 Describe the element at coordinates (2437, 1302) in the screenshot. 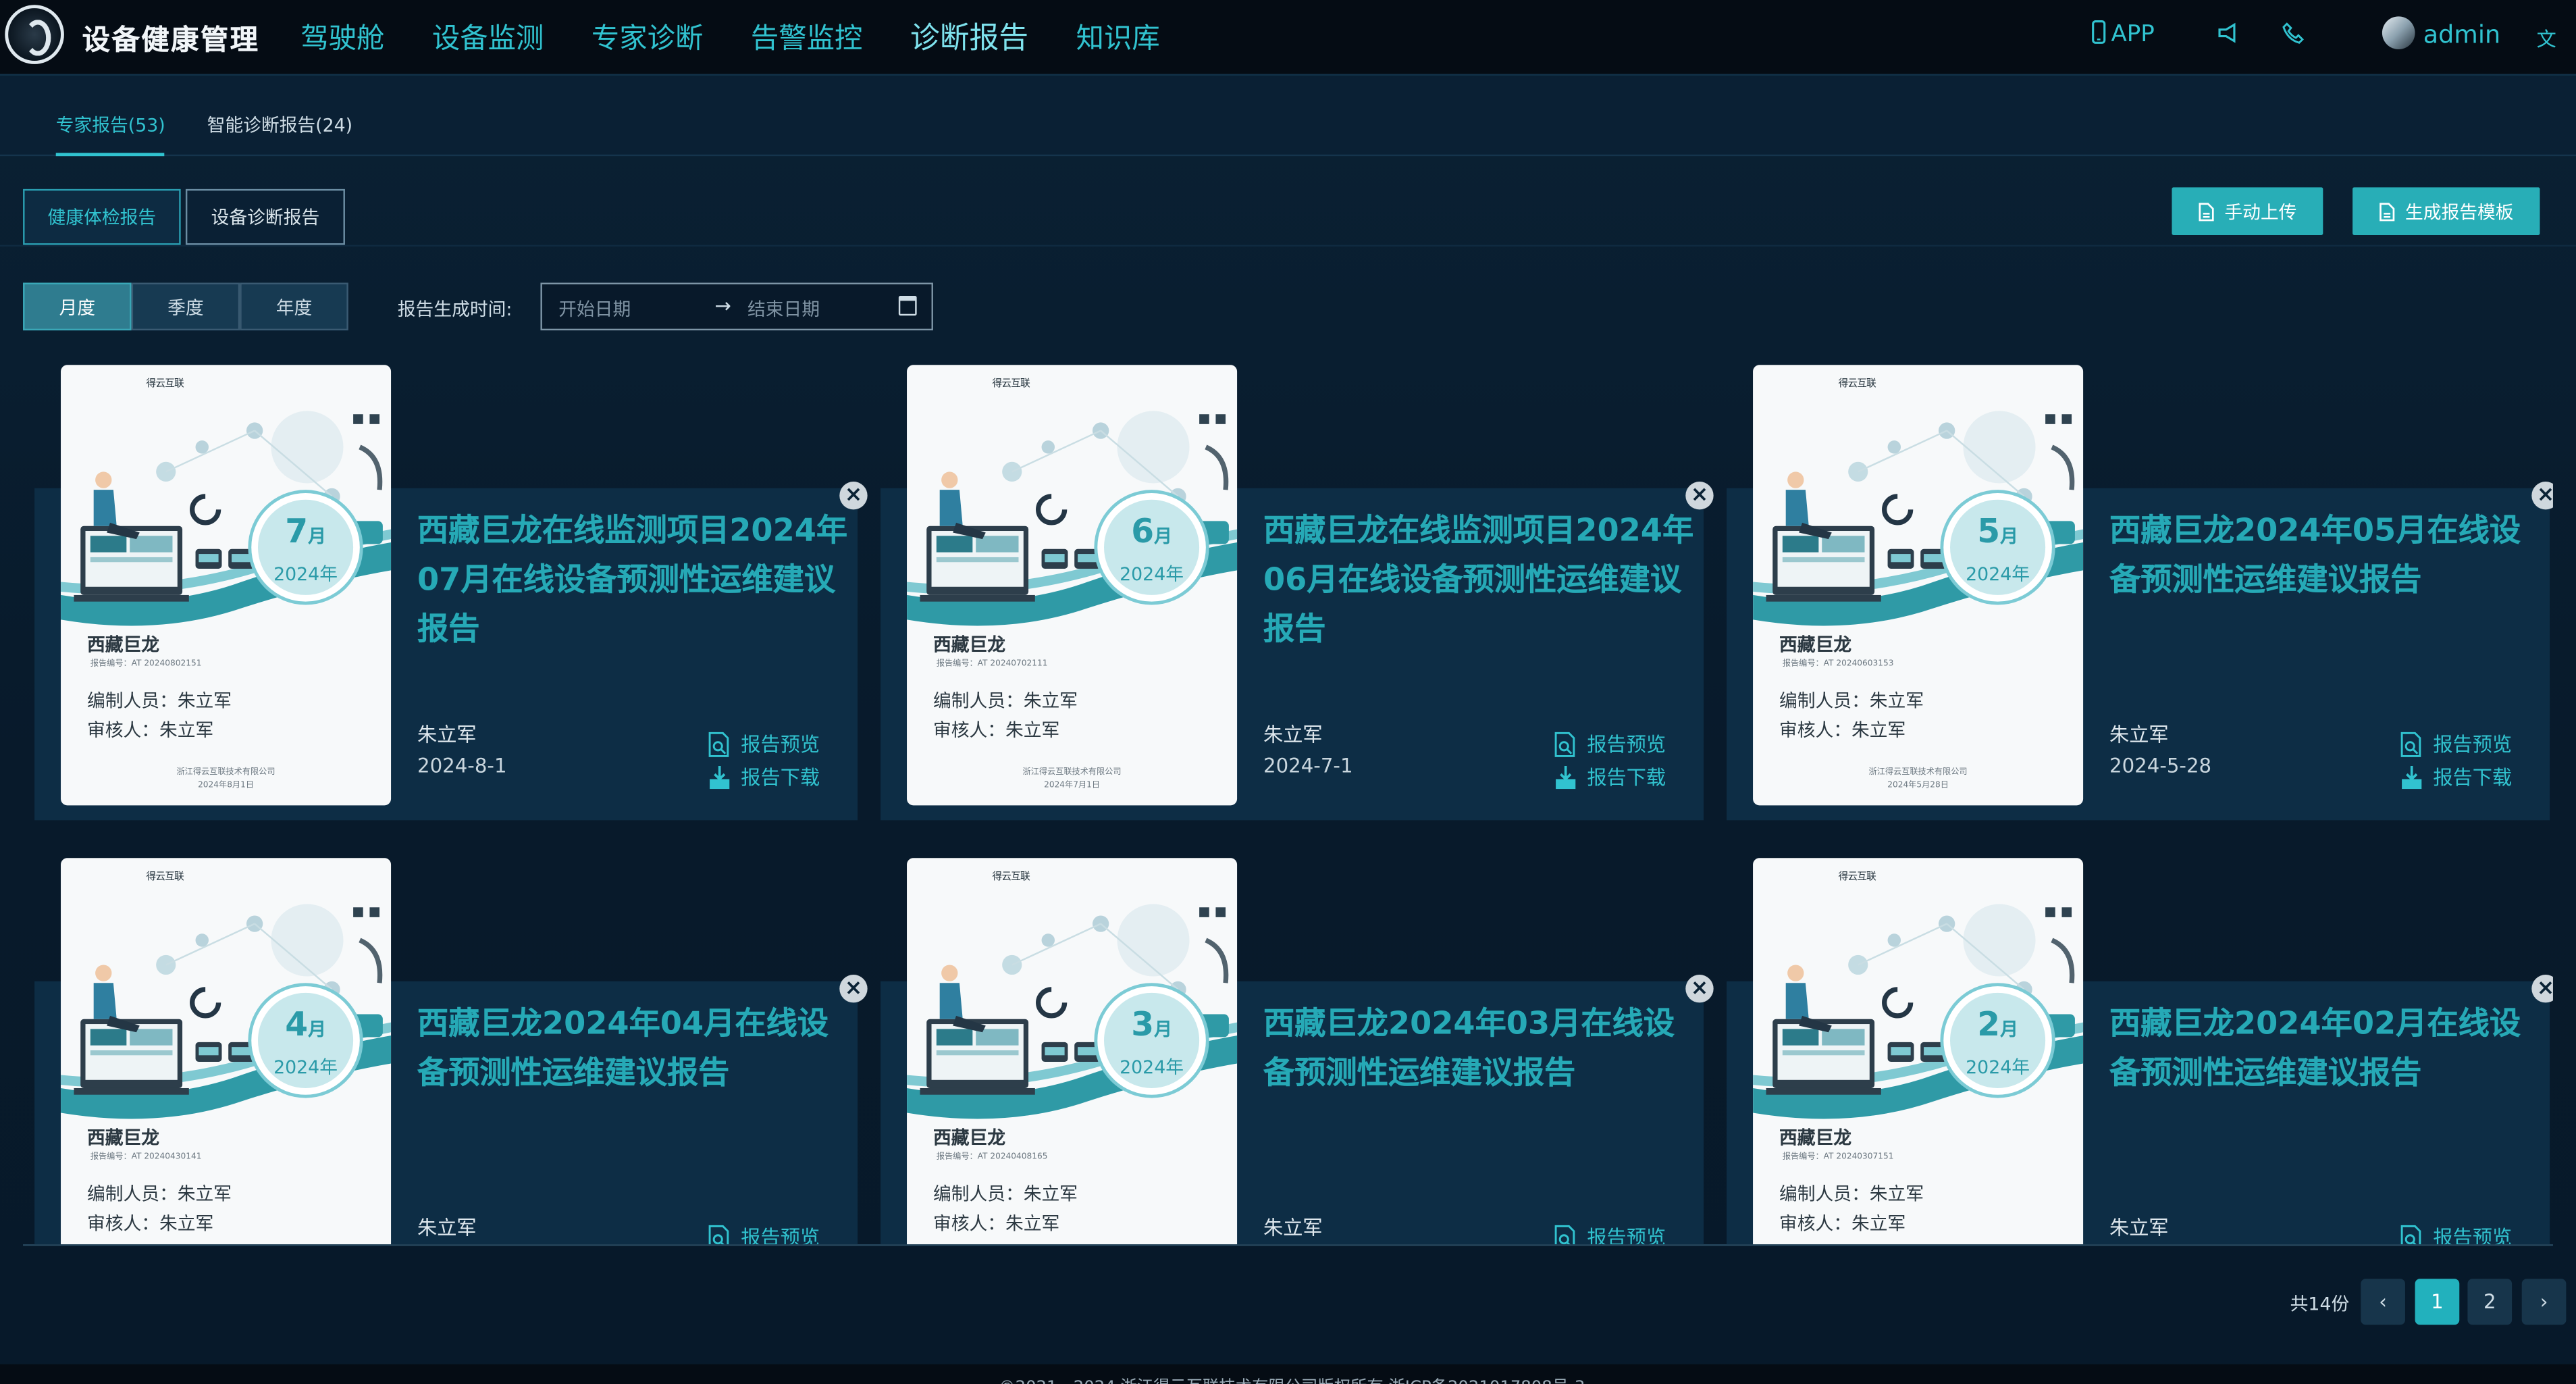

I see `page-button-1: 1` at that location.